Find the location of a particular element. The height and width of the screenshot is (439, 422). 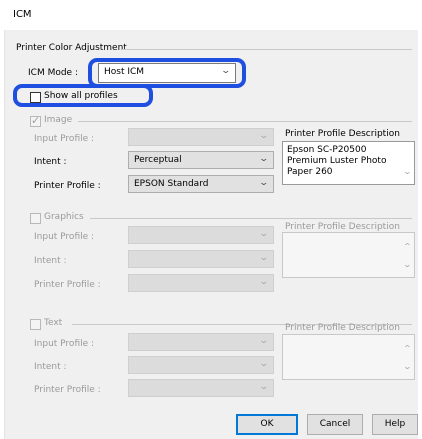

ok-button: OK is located at coordinates (267, 424).